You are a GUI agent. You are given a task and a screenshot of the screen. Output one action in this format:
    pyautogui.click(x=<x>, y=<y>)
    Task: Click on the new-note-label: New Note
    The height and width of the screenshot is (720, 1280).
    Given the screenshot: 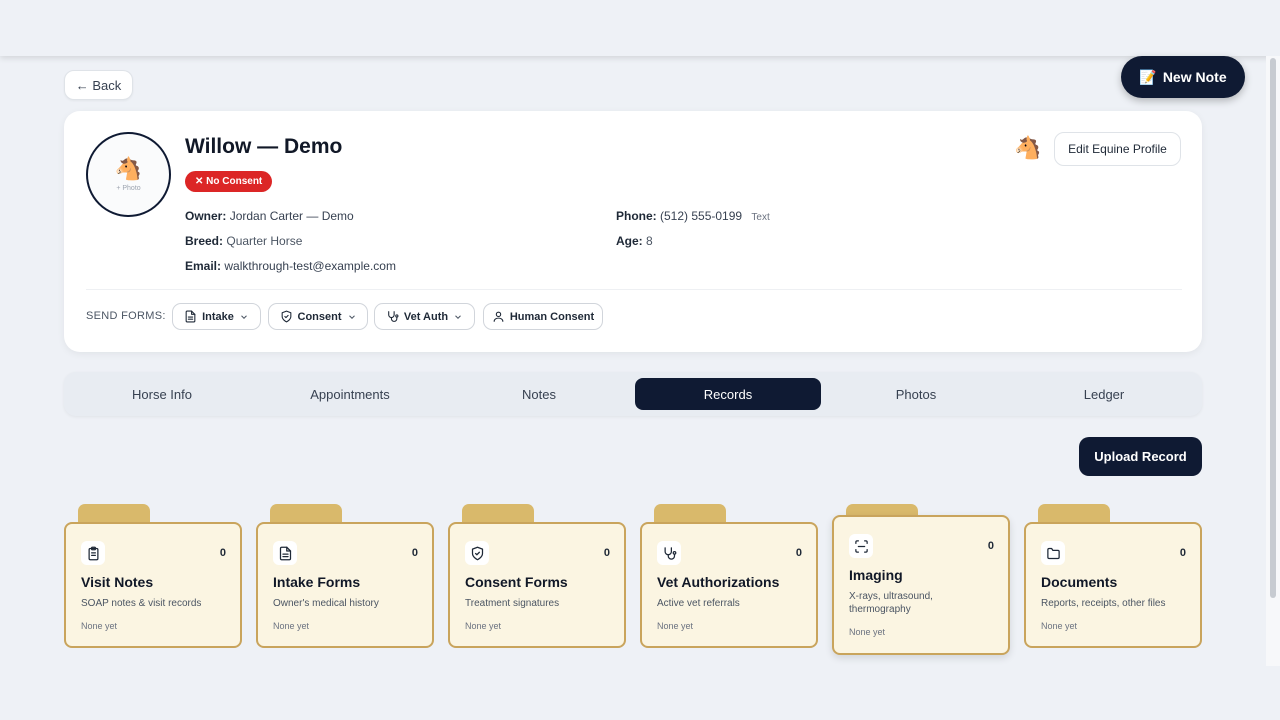 What is the action you would take?
    pyautogui.click(x=1194, y=77)
    